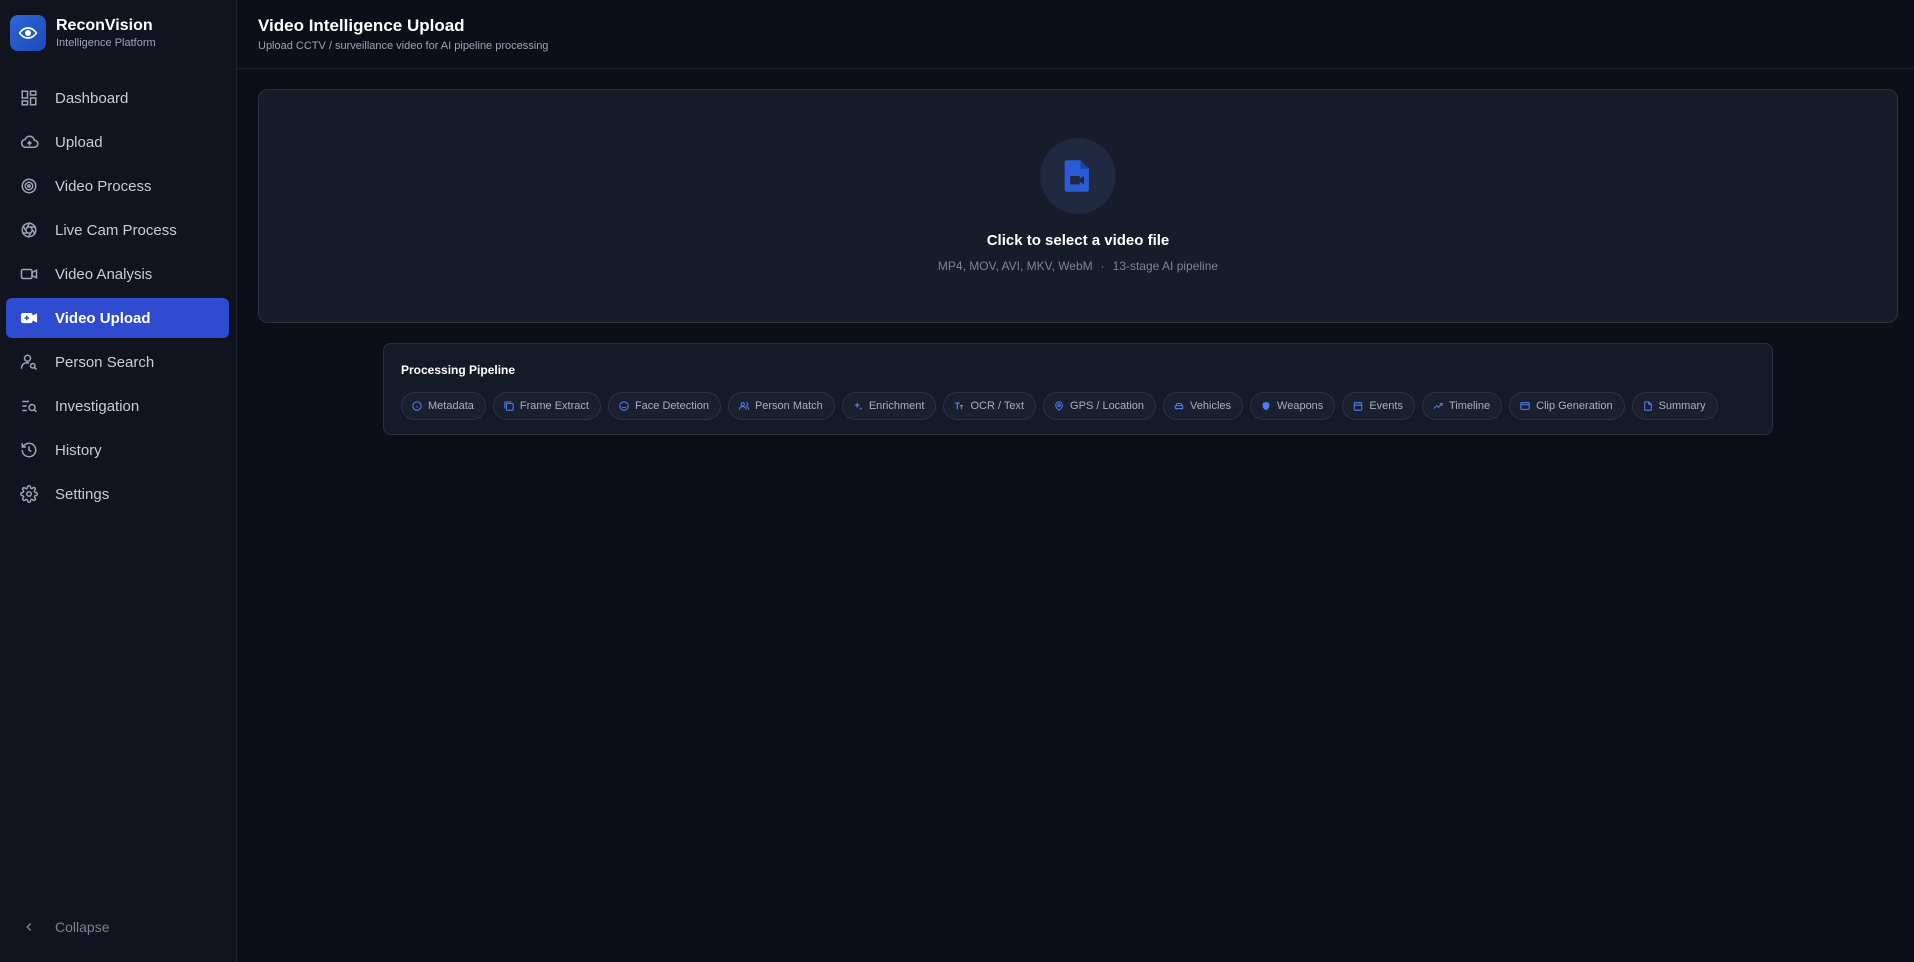  What do you see at coordinates (554, 406) in the screenshot?
I see `stage-label: Frame Extract` at bounding box center [554, 406].